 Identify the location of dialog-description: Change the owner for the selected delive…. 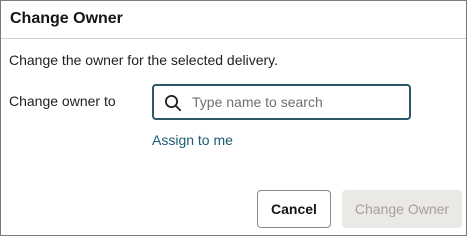
(144, 60).